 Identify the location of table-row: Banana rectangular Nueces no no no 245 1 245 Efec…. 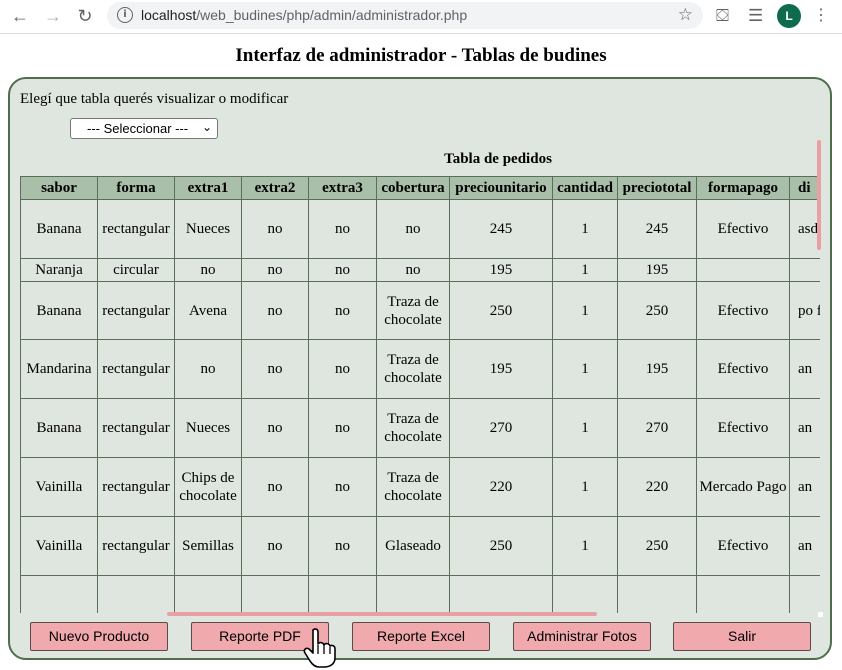
(420, 229).